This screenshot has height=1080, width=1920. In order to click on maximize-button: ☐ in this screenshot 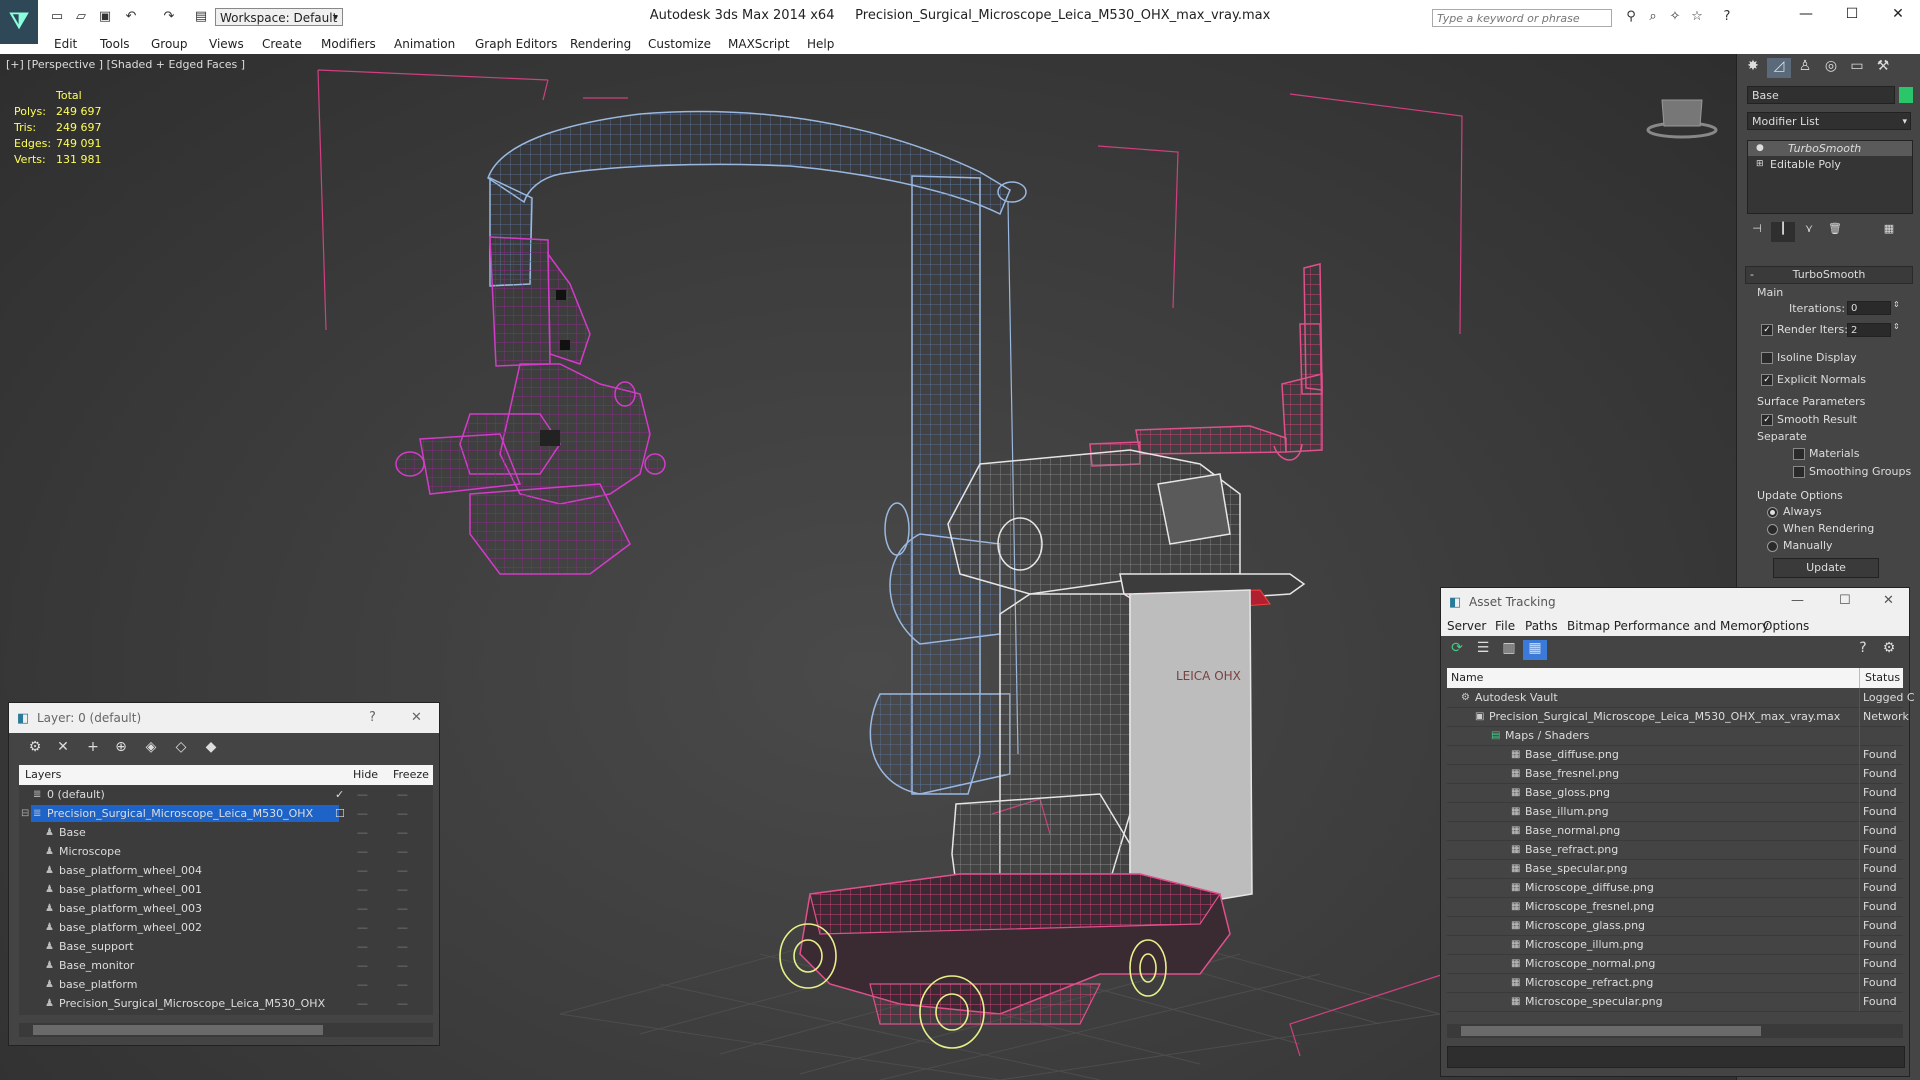, I will do `click(1852, 16)`.